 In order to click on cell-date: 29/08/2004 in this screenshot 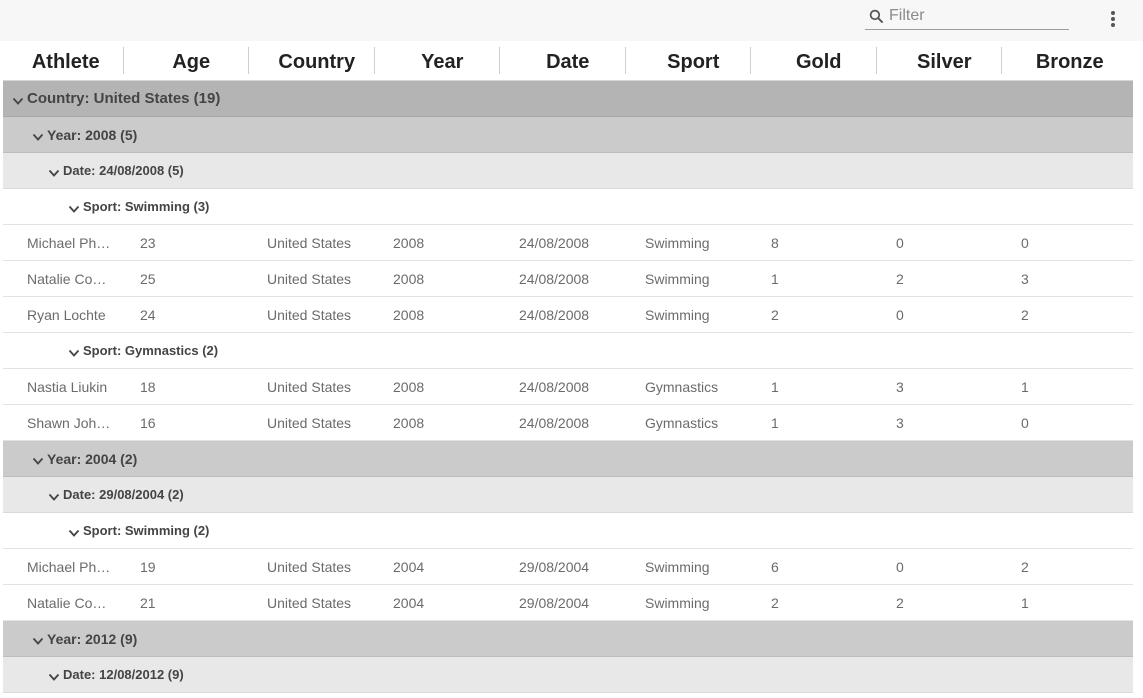, I will do `click(554, 567)`.